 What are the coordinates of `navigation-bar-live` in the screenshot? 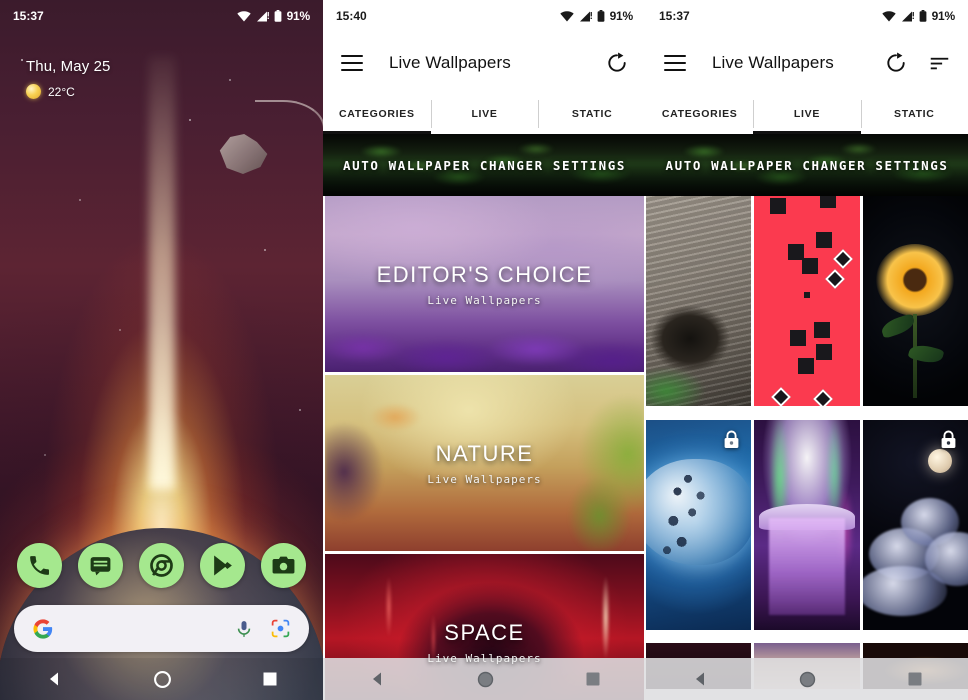 It's located at (807, 679).